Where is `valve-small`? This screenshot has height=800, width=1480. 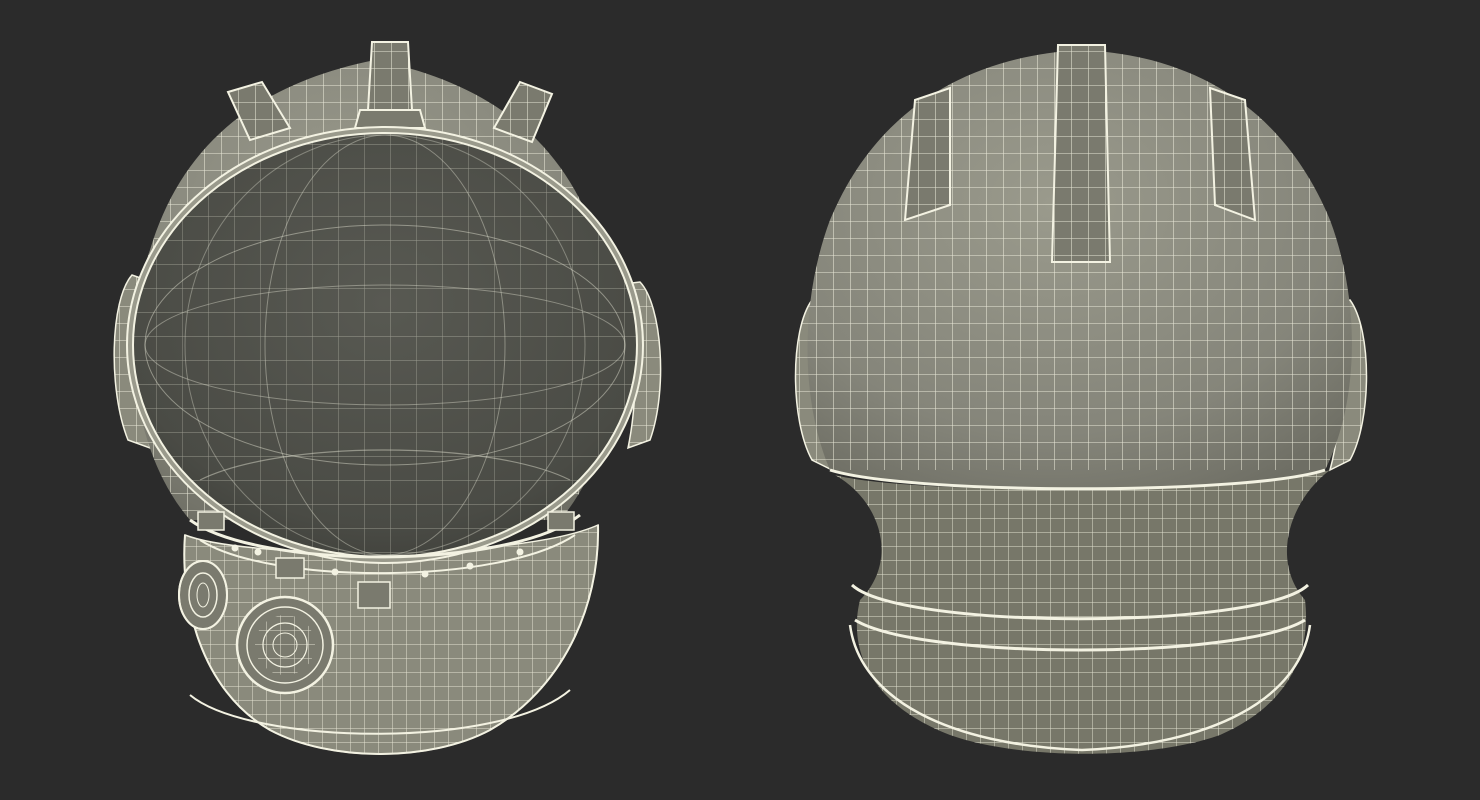 valve-small is located at coordinates (203, 595).